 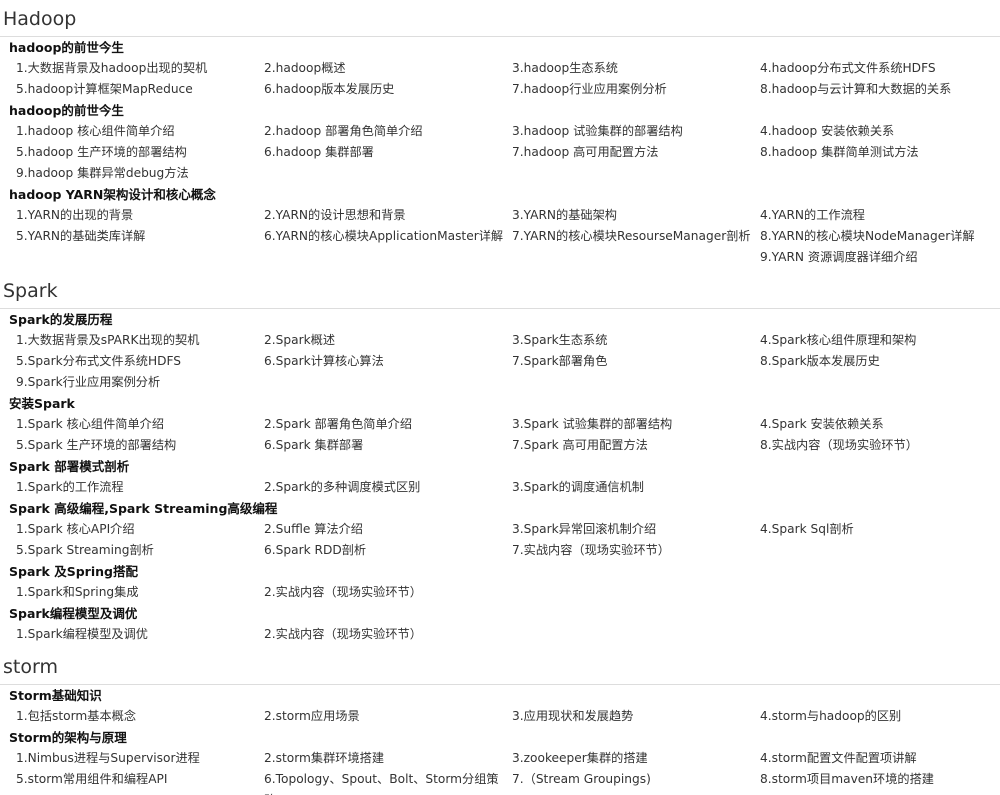 I want to click on lesson-item: 3.Spark生态系统, so click(x=636, y=340).